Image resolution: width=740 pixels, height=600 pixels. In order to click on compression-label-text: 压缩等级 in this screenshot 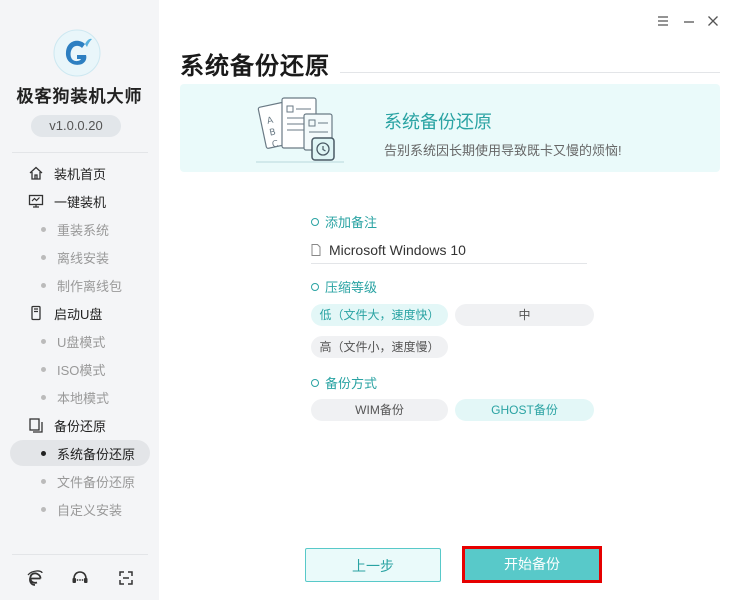, I will do `click(351, 287)`.